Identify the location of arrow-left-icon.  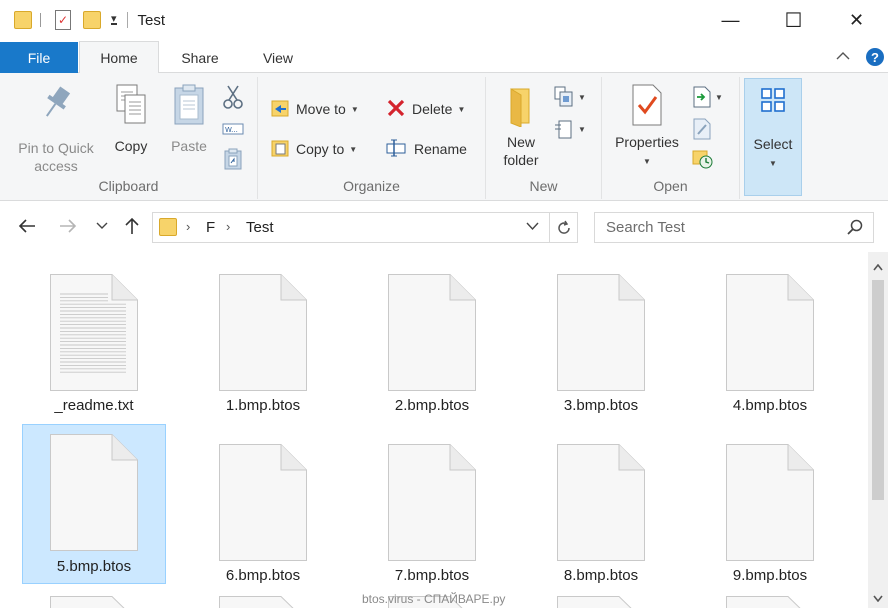
(26, 226).